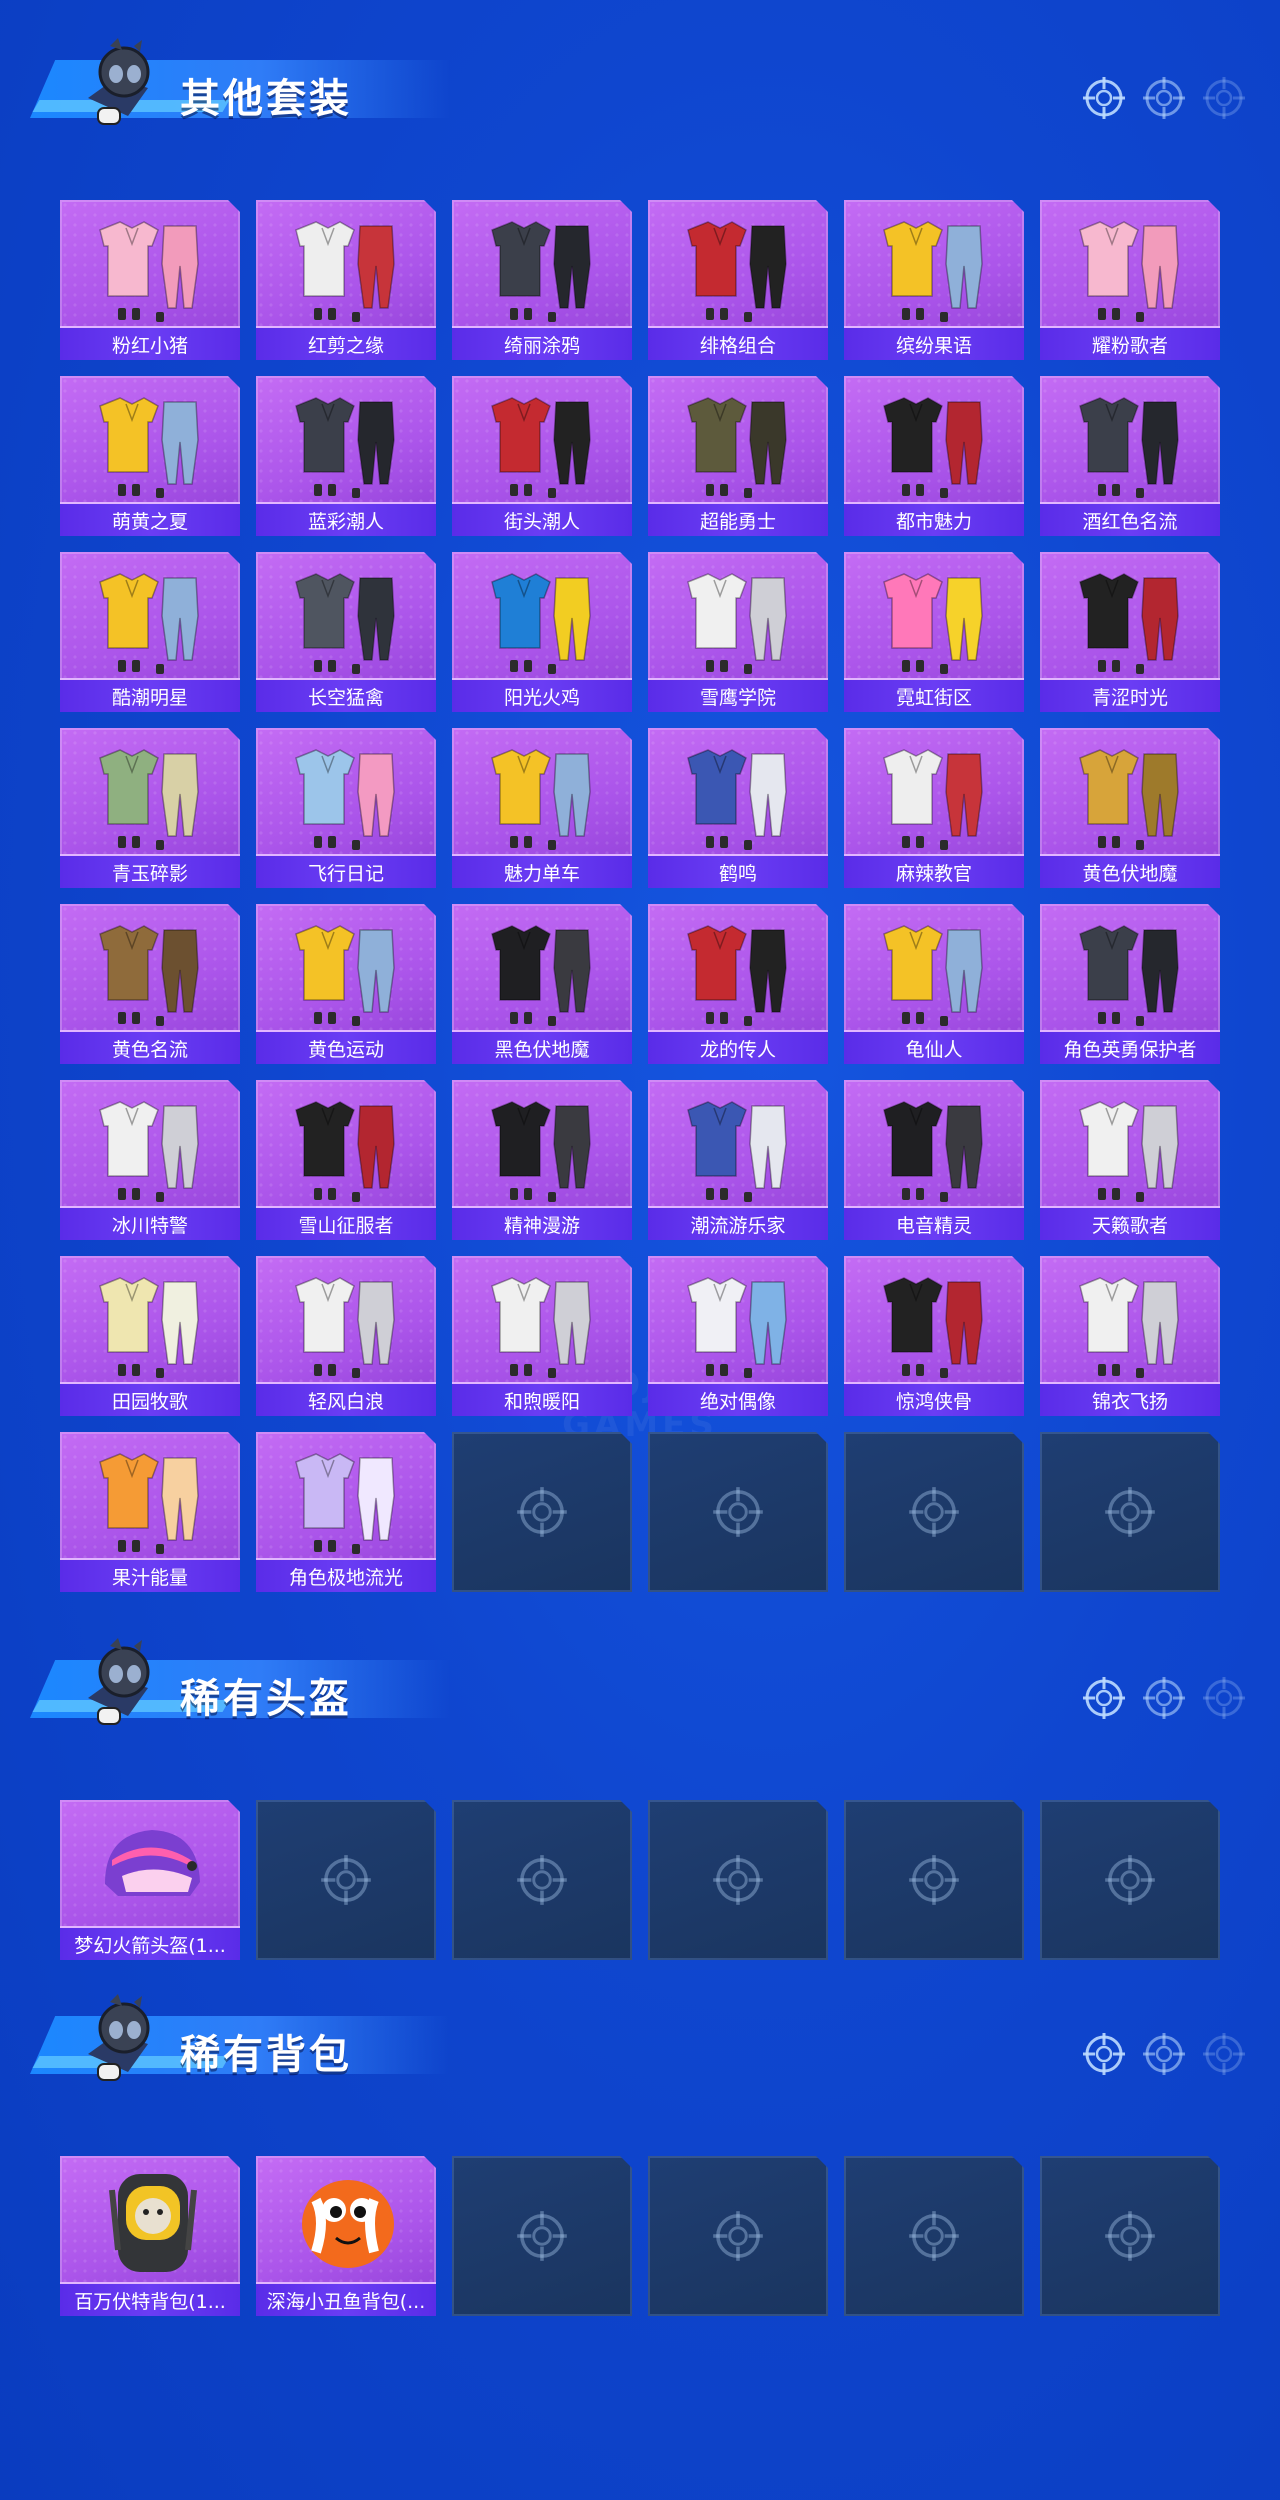  I want to click on item-label: 红剪之缘, so click(345, 345).